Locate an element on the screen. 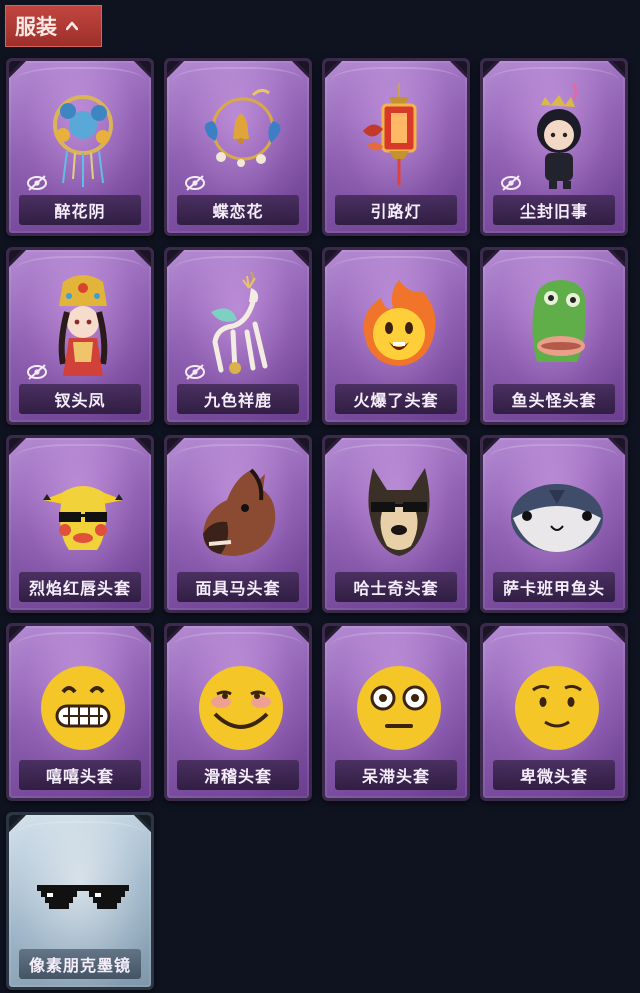 The height and width of the screenshot is (993, 640). costume-card-label: 萨卡班甲鱼头 is located at coordinates (554, 587).